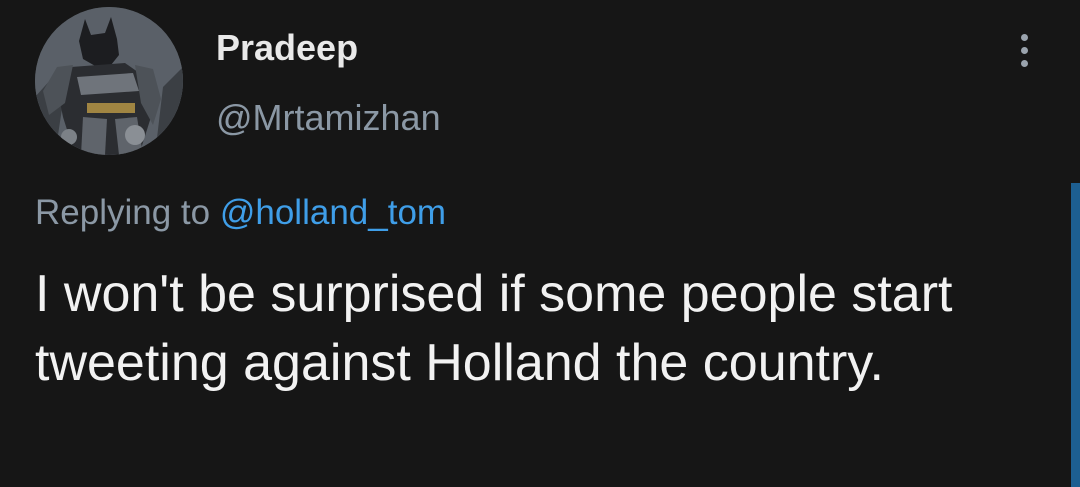 The height and width of the screenshot is (487, 1080). Describe the element at coordinates (123, 212) in the screenshot. I see `replying-to-label: Replying to` at that location.